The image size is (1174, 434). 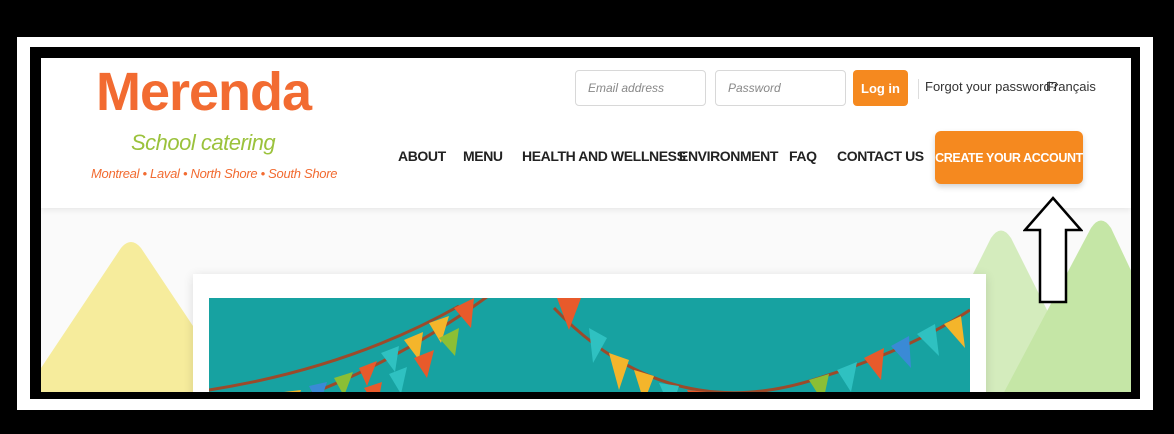 What do you see at coordinates (918, 89) in the screenshot?
I see `header-divider` at bounding box center [918, 89].